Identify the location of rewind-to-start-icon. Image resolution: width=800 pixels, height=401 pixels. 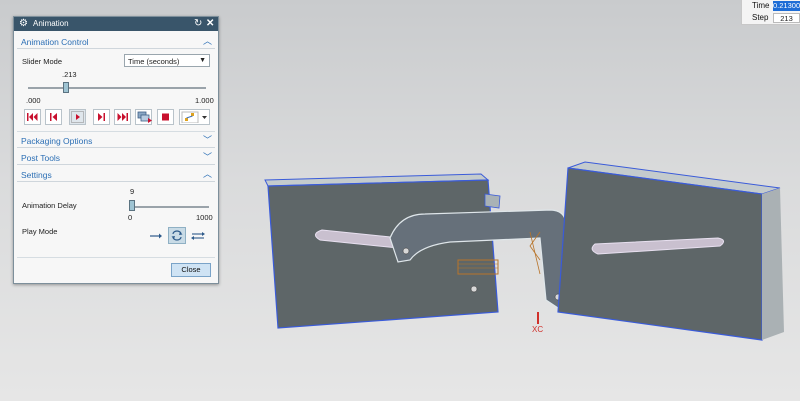
(32, 117).